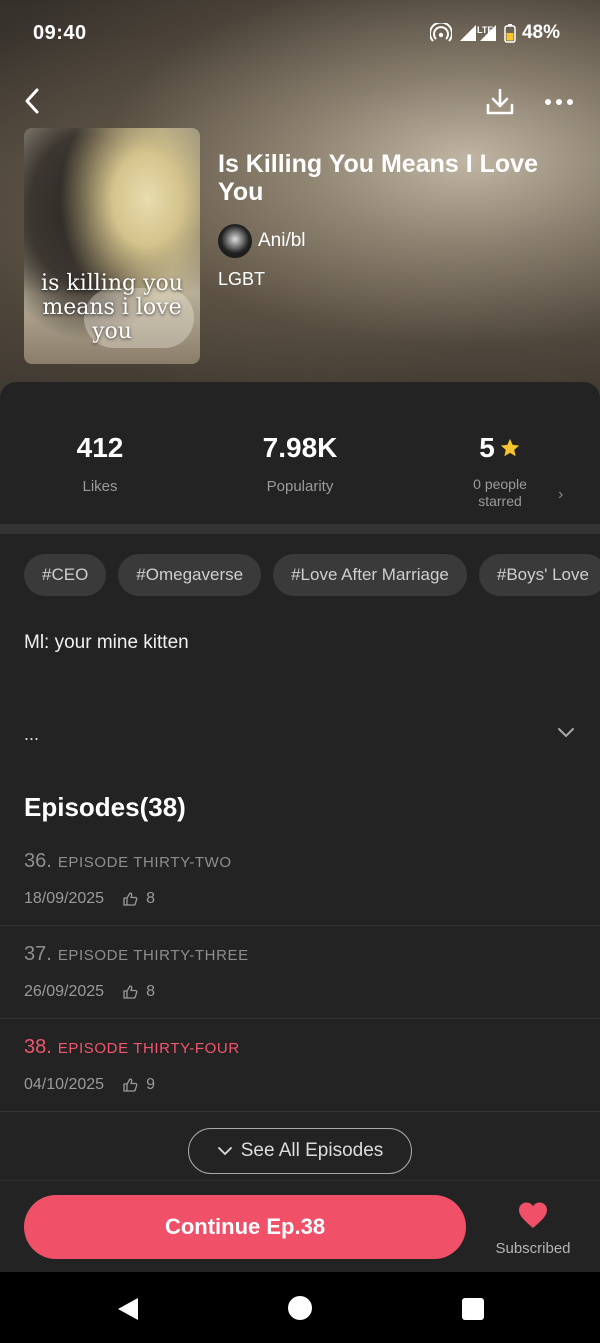 This screenshot has height=1343, width=600. I want to click on episode-date: 04/10/2025, so click(64, 1084).